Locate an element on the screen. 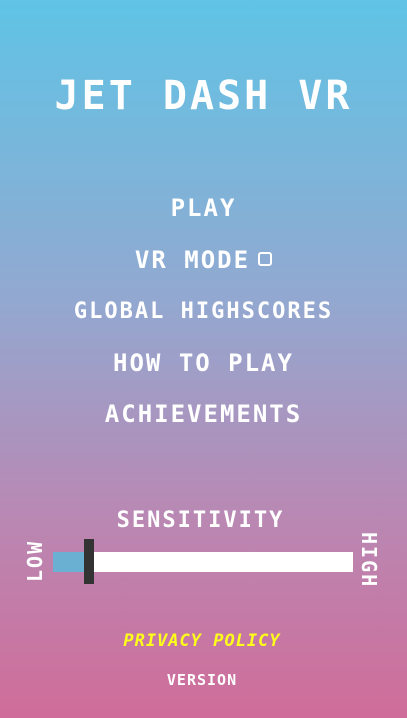 The height and width of the screenshot is (718, 407). vr-mode-checkbox-icon is located at coordinates (265, 259).